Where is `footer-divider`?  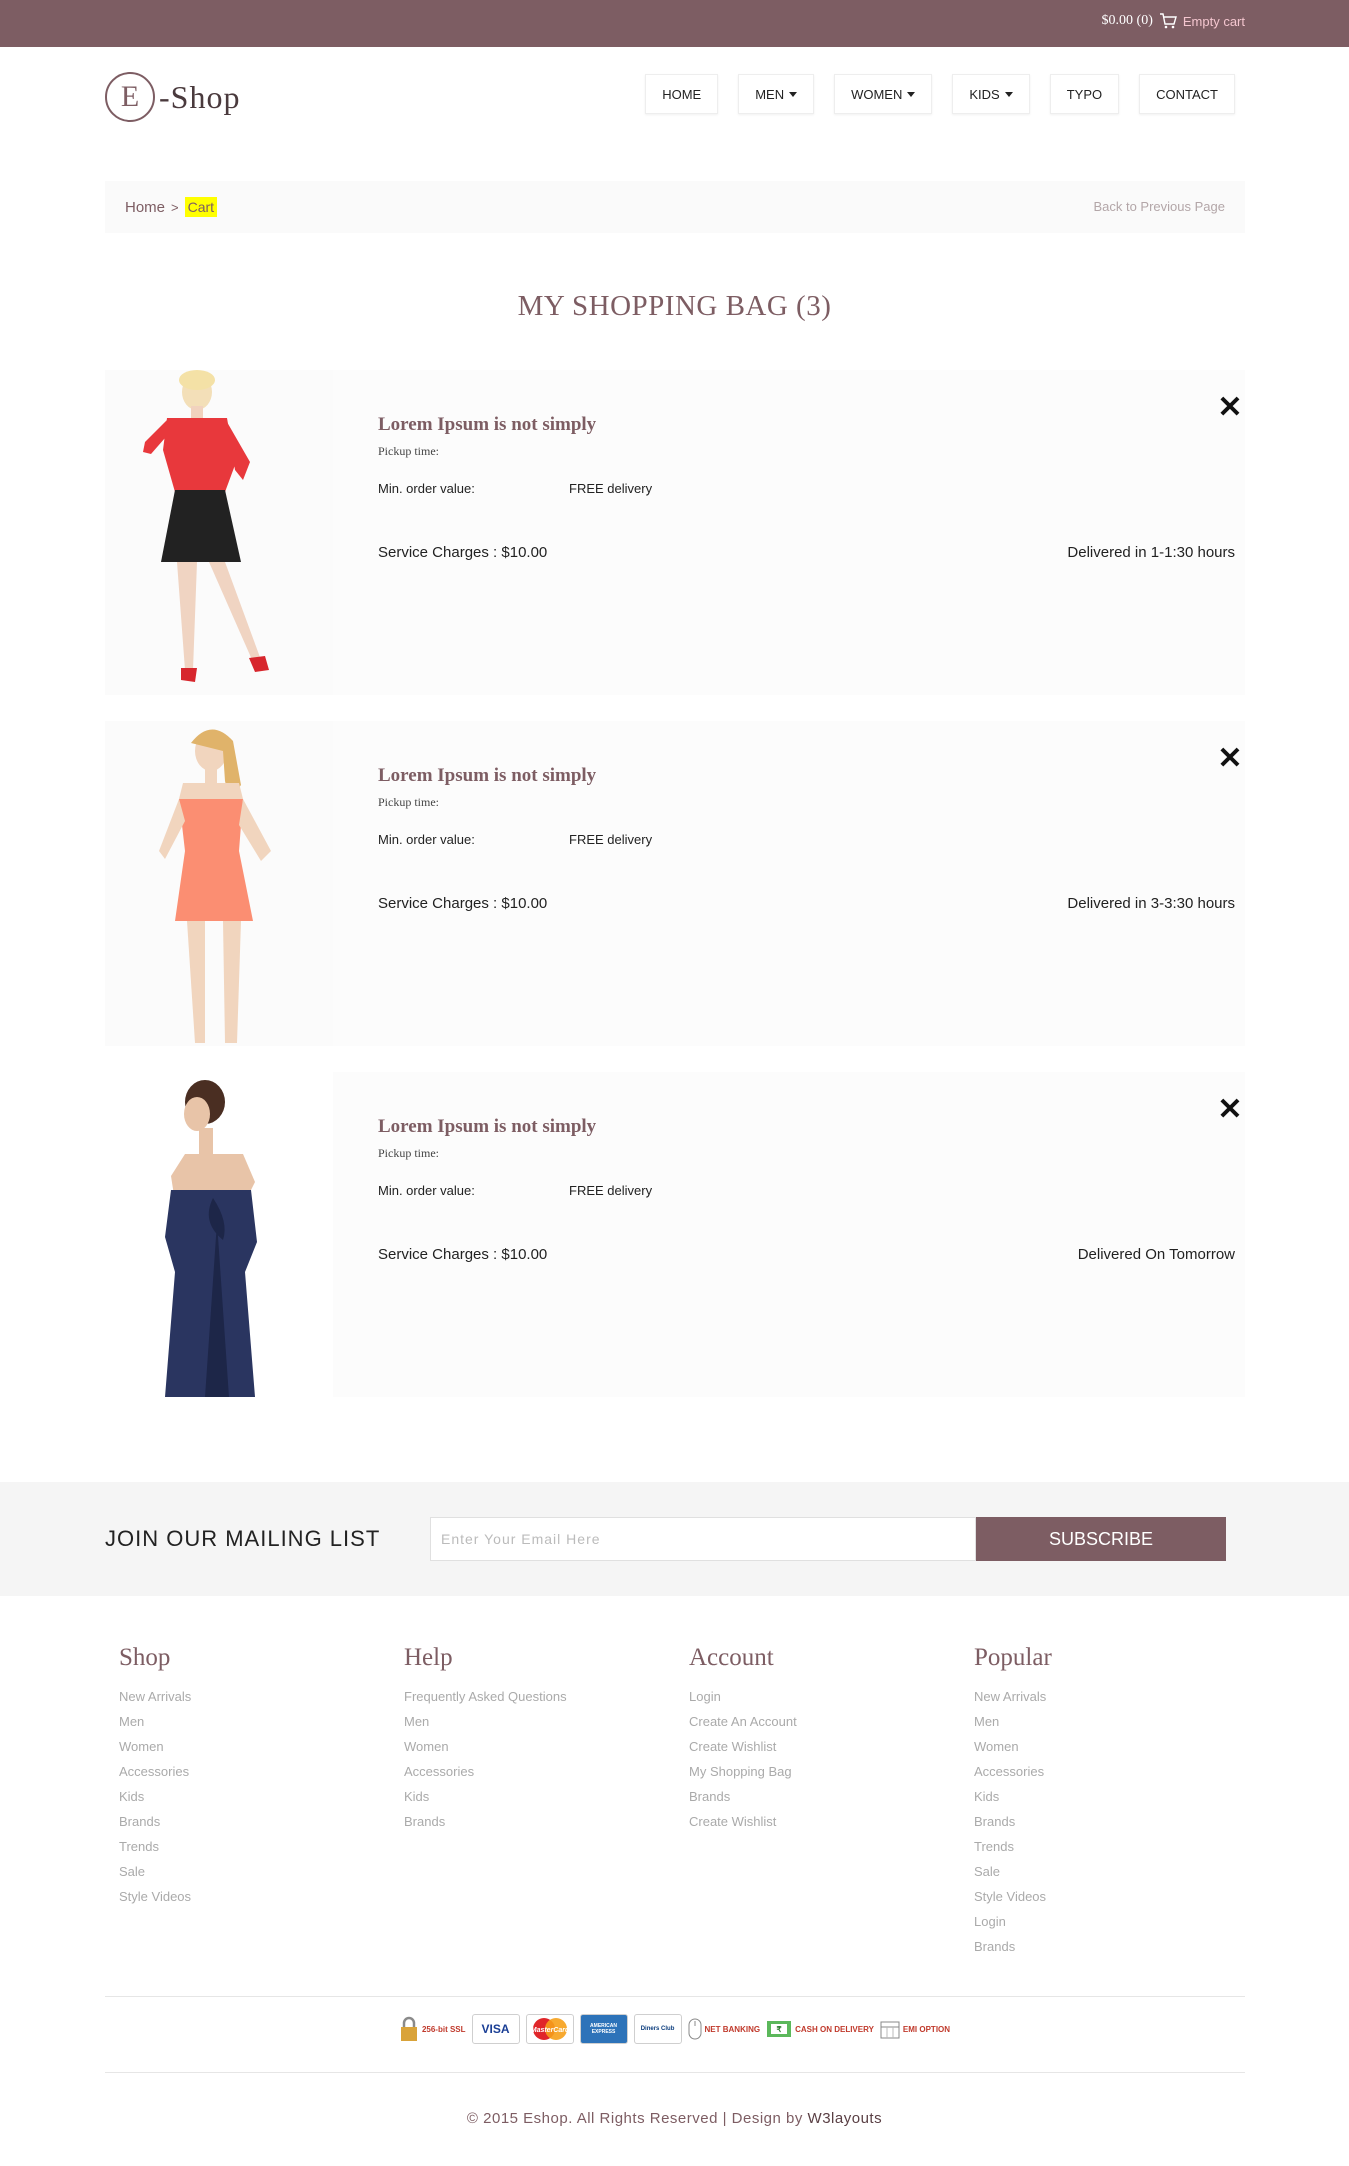 footer-divider is located at coordinates (675, 2072).